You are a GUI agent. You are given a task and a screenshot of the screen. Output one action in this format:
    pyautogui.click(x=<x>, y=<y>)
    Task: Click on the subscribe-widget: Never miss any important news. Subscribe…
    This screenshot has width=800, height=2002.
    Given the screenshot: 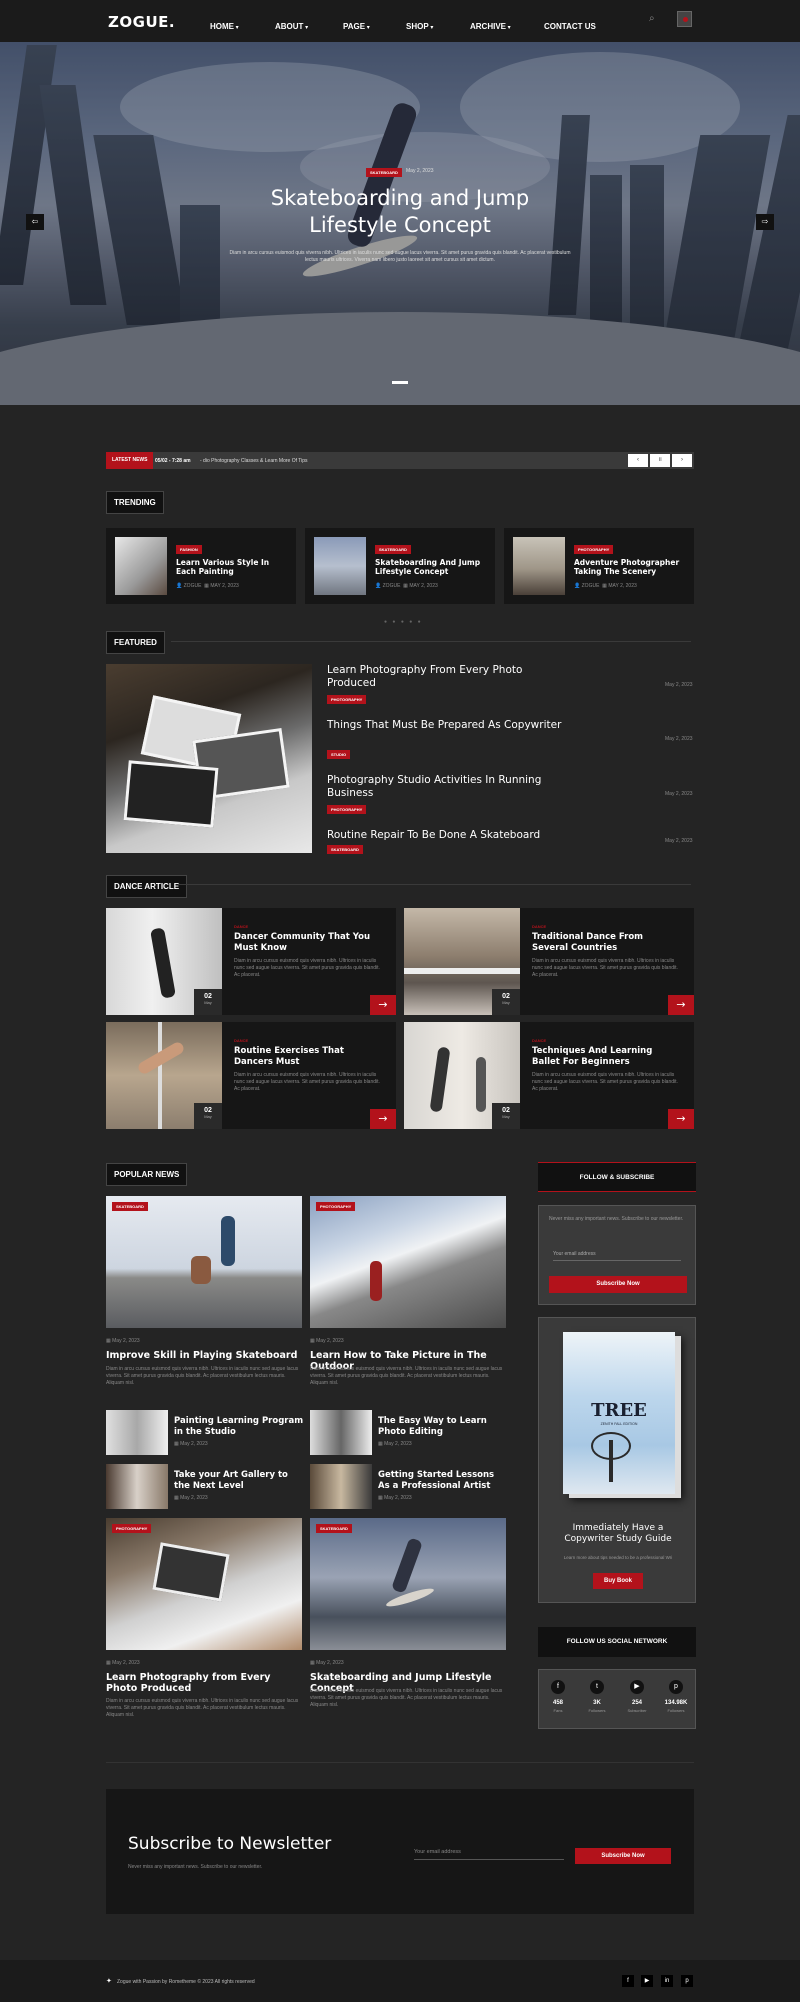 What is the action you would take?
    pyautogui.click(x=617, y=1255)
    